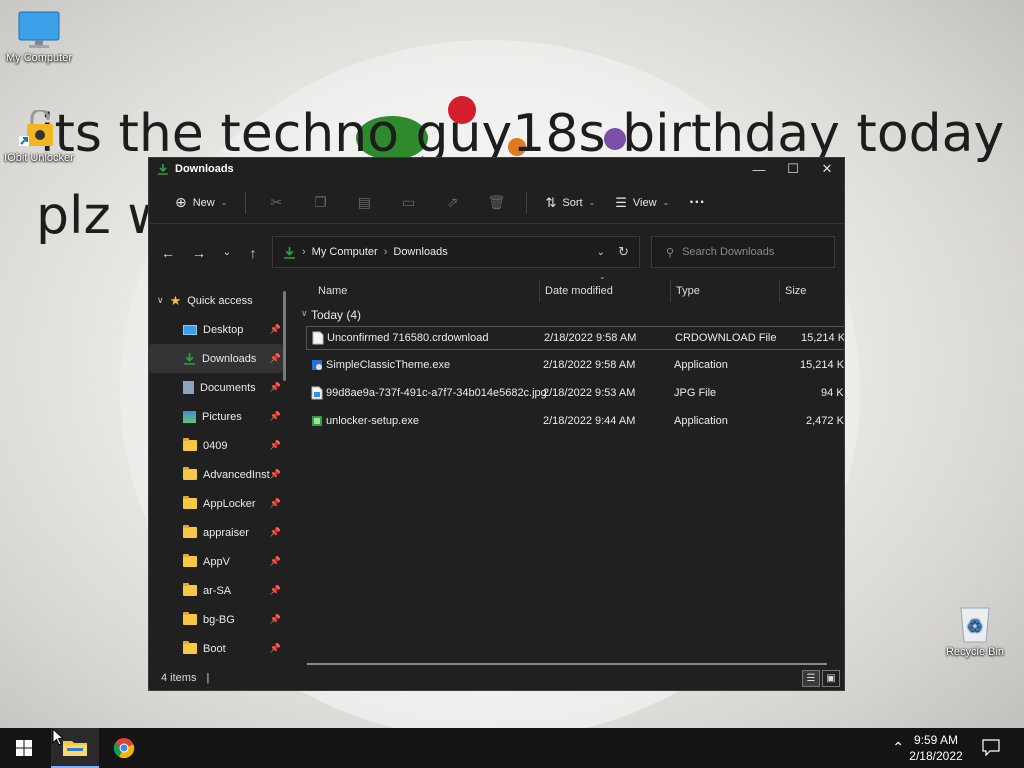 The width and height of the screenshot is (1024, 768). I want to click on desktop-icon-label: Recycle Bin, so click(975, 652).